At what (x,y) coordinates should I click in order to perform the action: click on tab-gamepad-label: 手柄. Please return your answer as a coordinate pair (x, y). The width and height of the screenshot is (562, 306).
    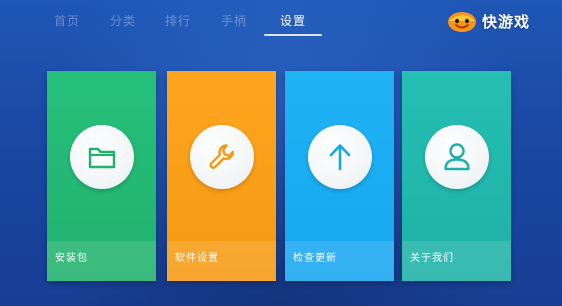
    Looking at the image, I should click on (233, 21).